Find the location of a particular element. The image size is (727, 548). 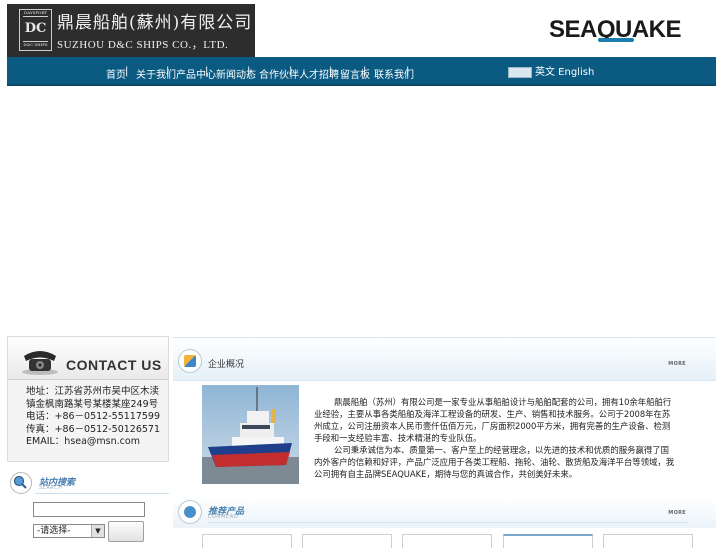

contact-email: EMAIL：hsea@msn.com is located at coordinates (83, 441).